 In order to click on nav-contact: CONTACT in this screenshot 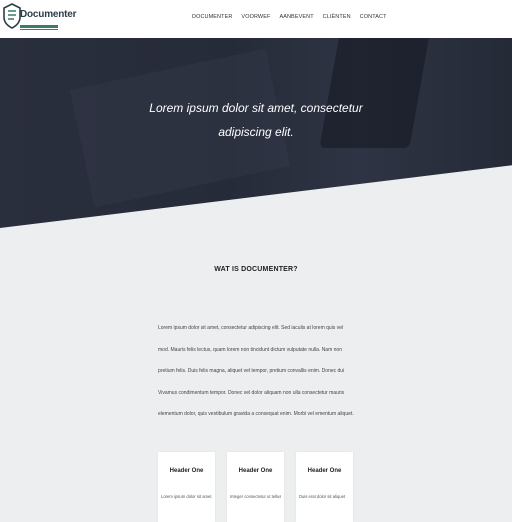, I will do `click(373, 17)`.